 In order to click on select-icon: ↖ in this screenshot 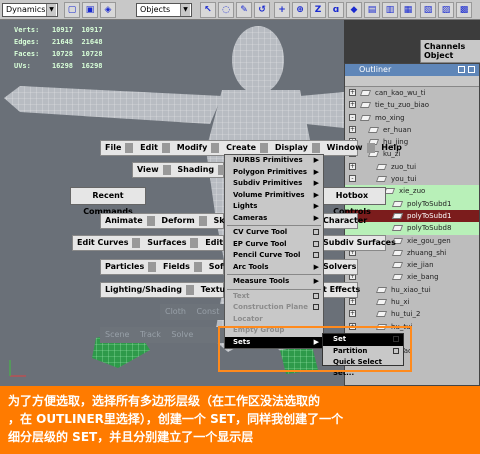, I will do `click(208, 10)`.